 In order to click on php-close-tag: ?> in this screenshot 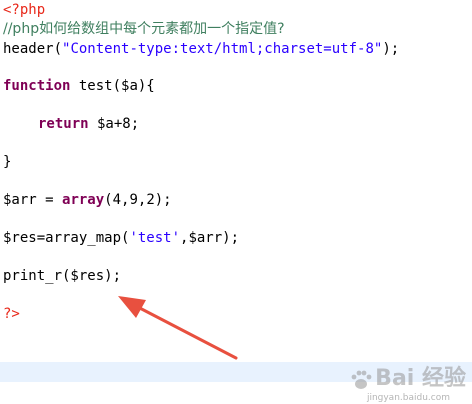, I will do `click(11, 314)`.